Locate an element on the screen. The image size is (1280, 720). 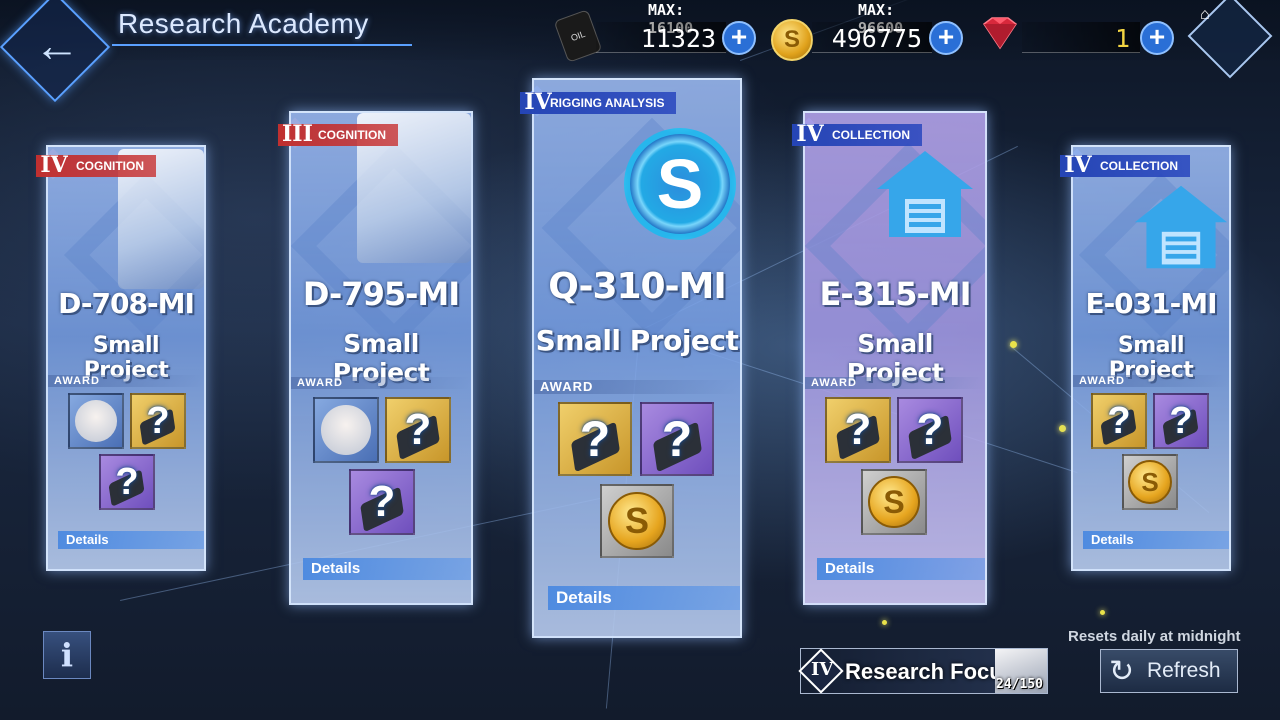
back-arrow-icon: ← is located at coordinates (57, 45).